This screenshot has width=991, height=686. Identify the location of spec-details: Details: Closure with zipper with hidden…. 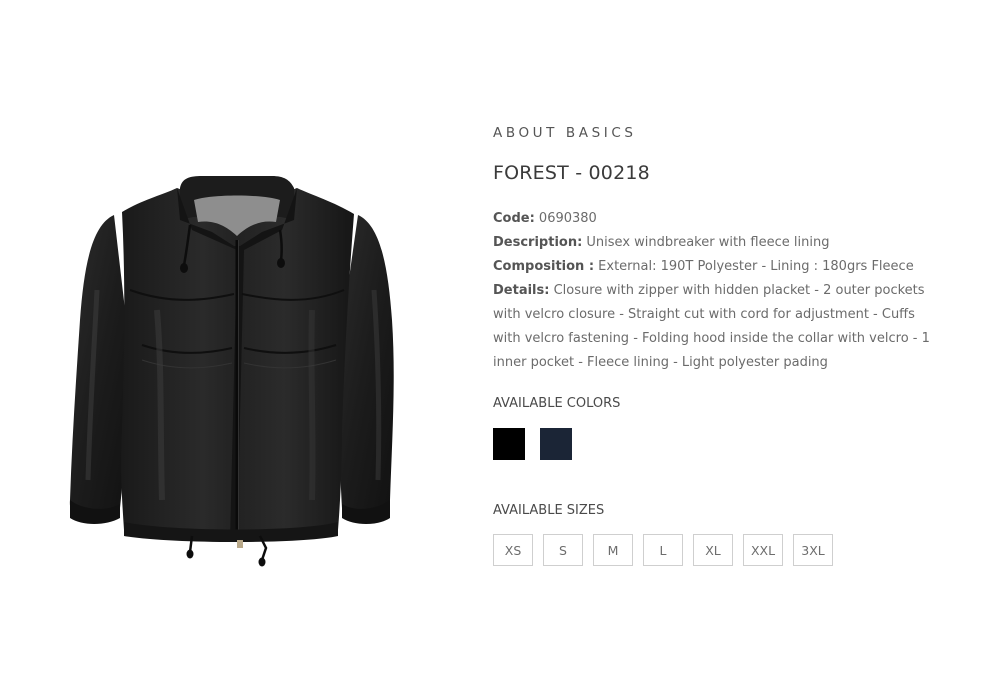
(713, 327).